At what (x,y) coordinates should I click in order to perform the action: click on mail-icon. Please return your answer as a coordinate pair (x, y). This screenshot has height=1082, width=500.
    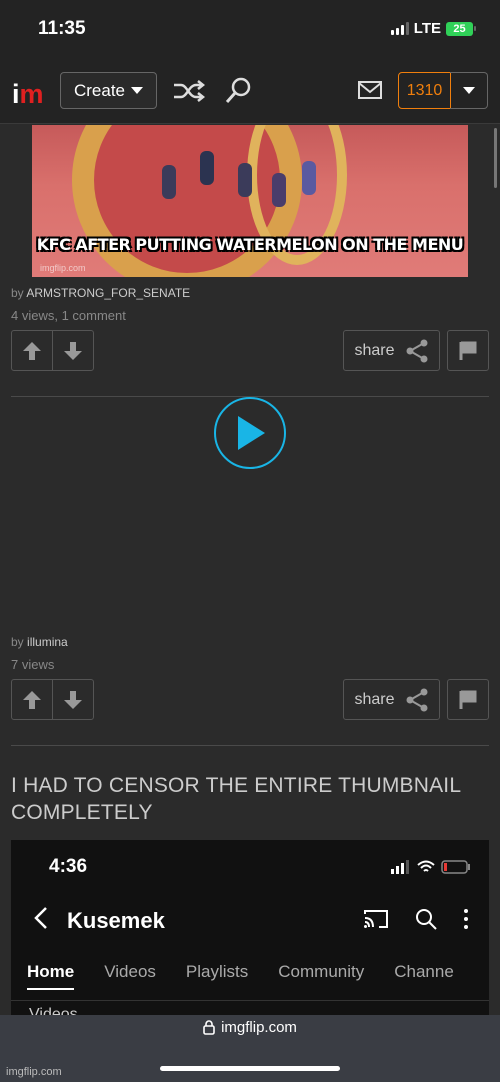
    Looking at the image, I should click on (370, 90).